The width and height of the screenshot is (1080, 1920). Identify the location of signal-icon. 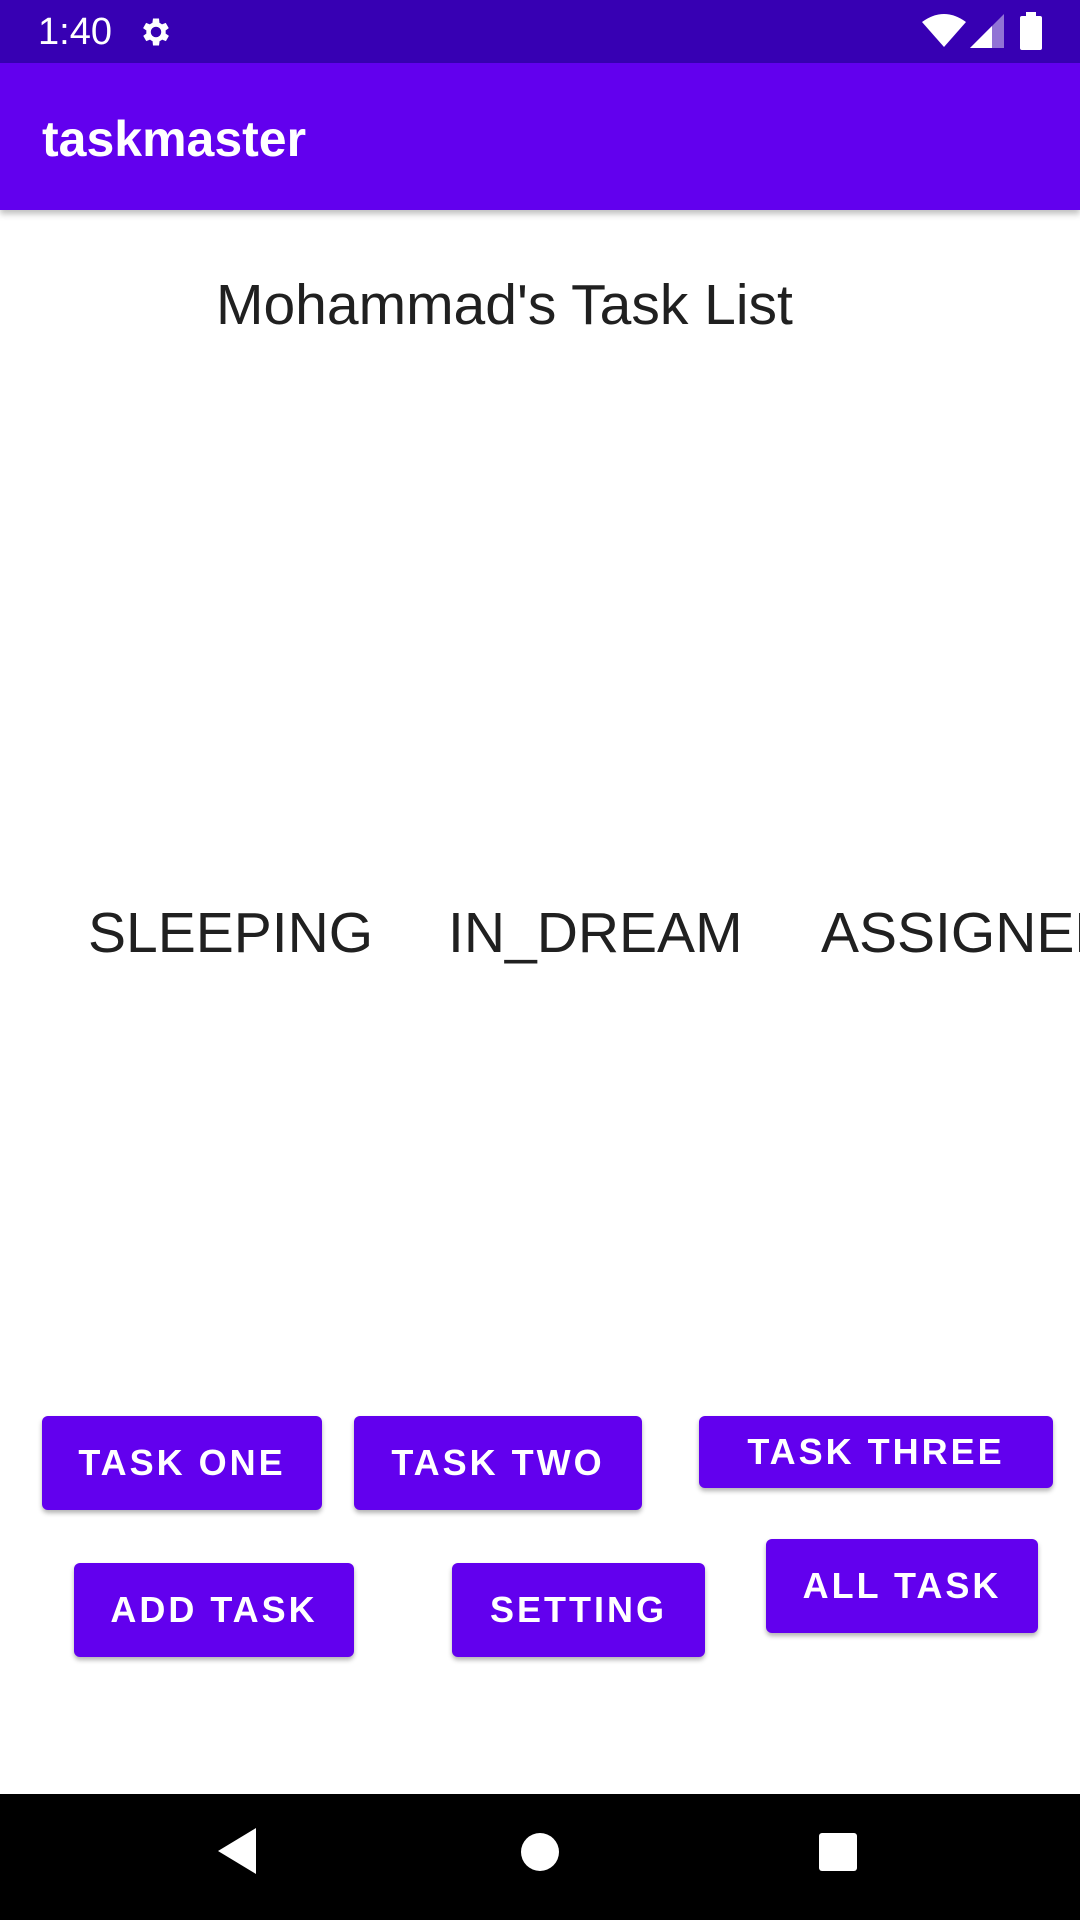
(987, 31).